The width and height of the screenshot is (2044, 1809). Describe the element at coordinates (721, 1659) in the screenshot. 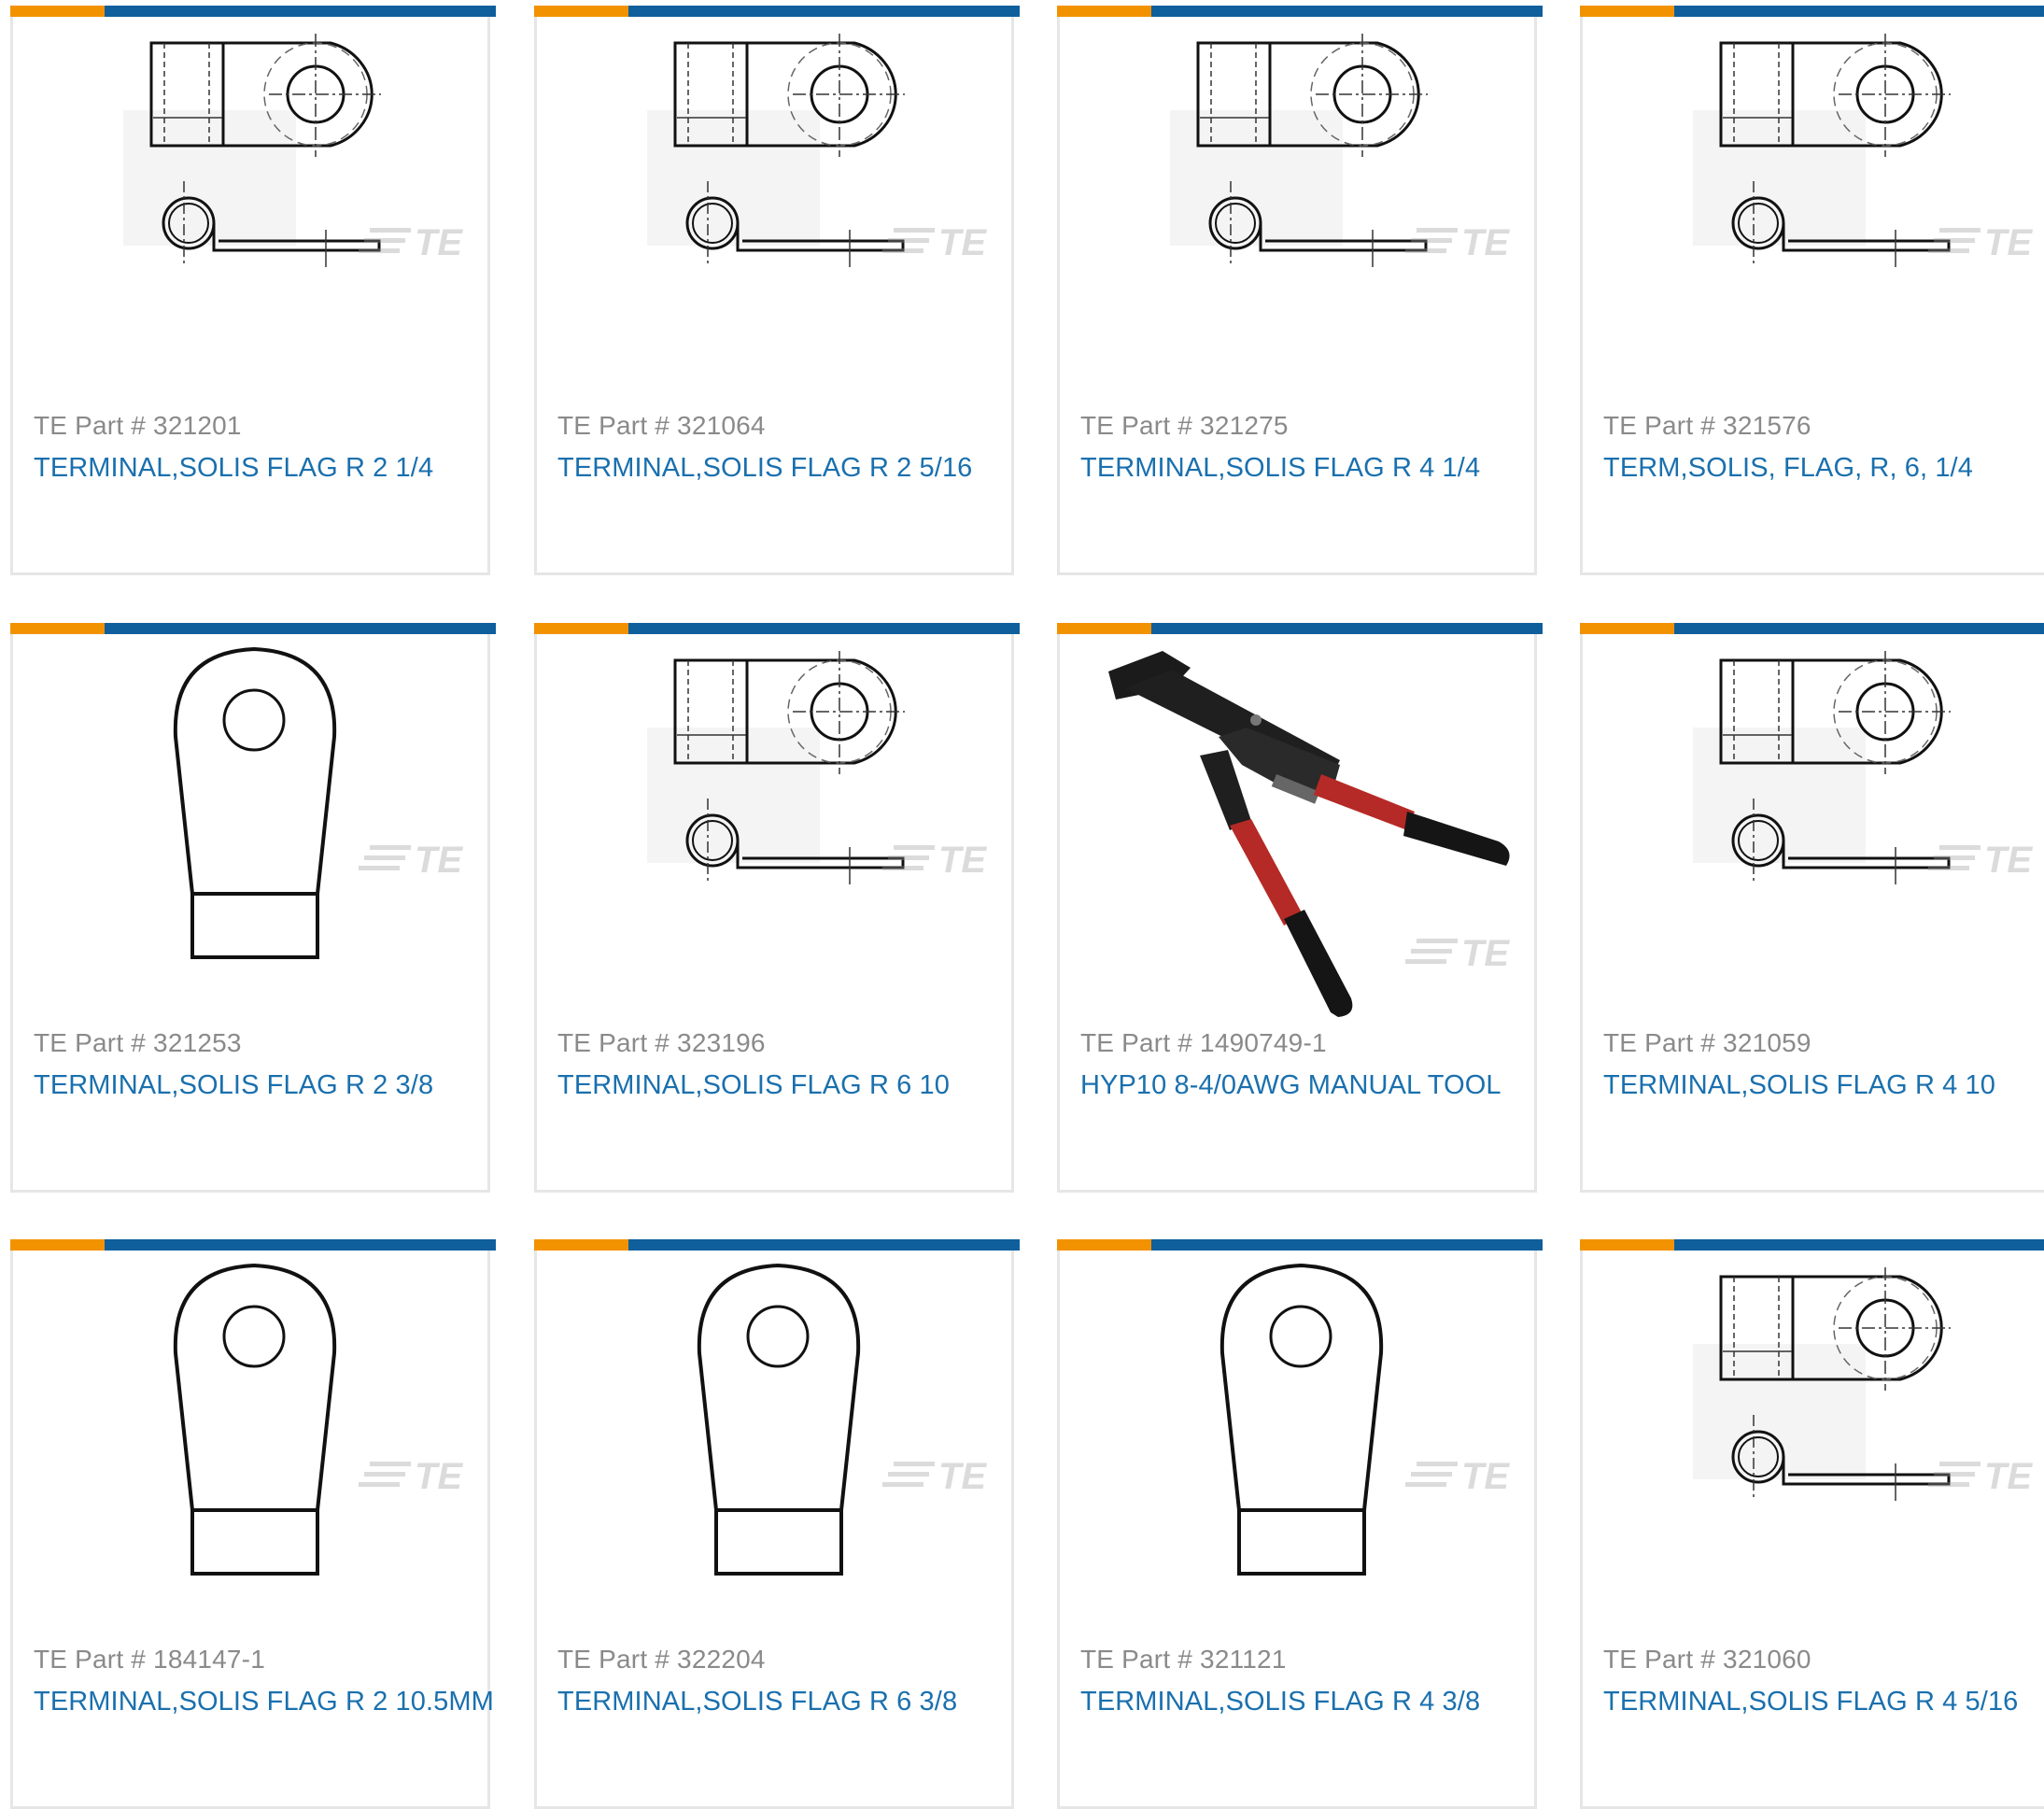

I see `part-number-value: 322204` at that location.